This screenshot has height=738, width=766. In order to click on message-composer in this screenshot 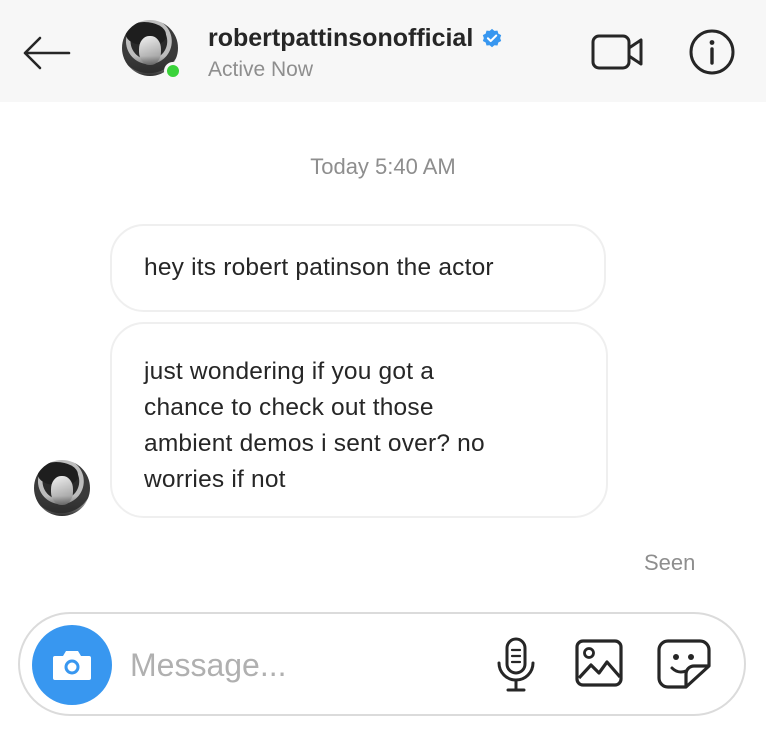, I will do `click(382, 664)`.